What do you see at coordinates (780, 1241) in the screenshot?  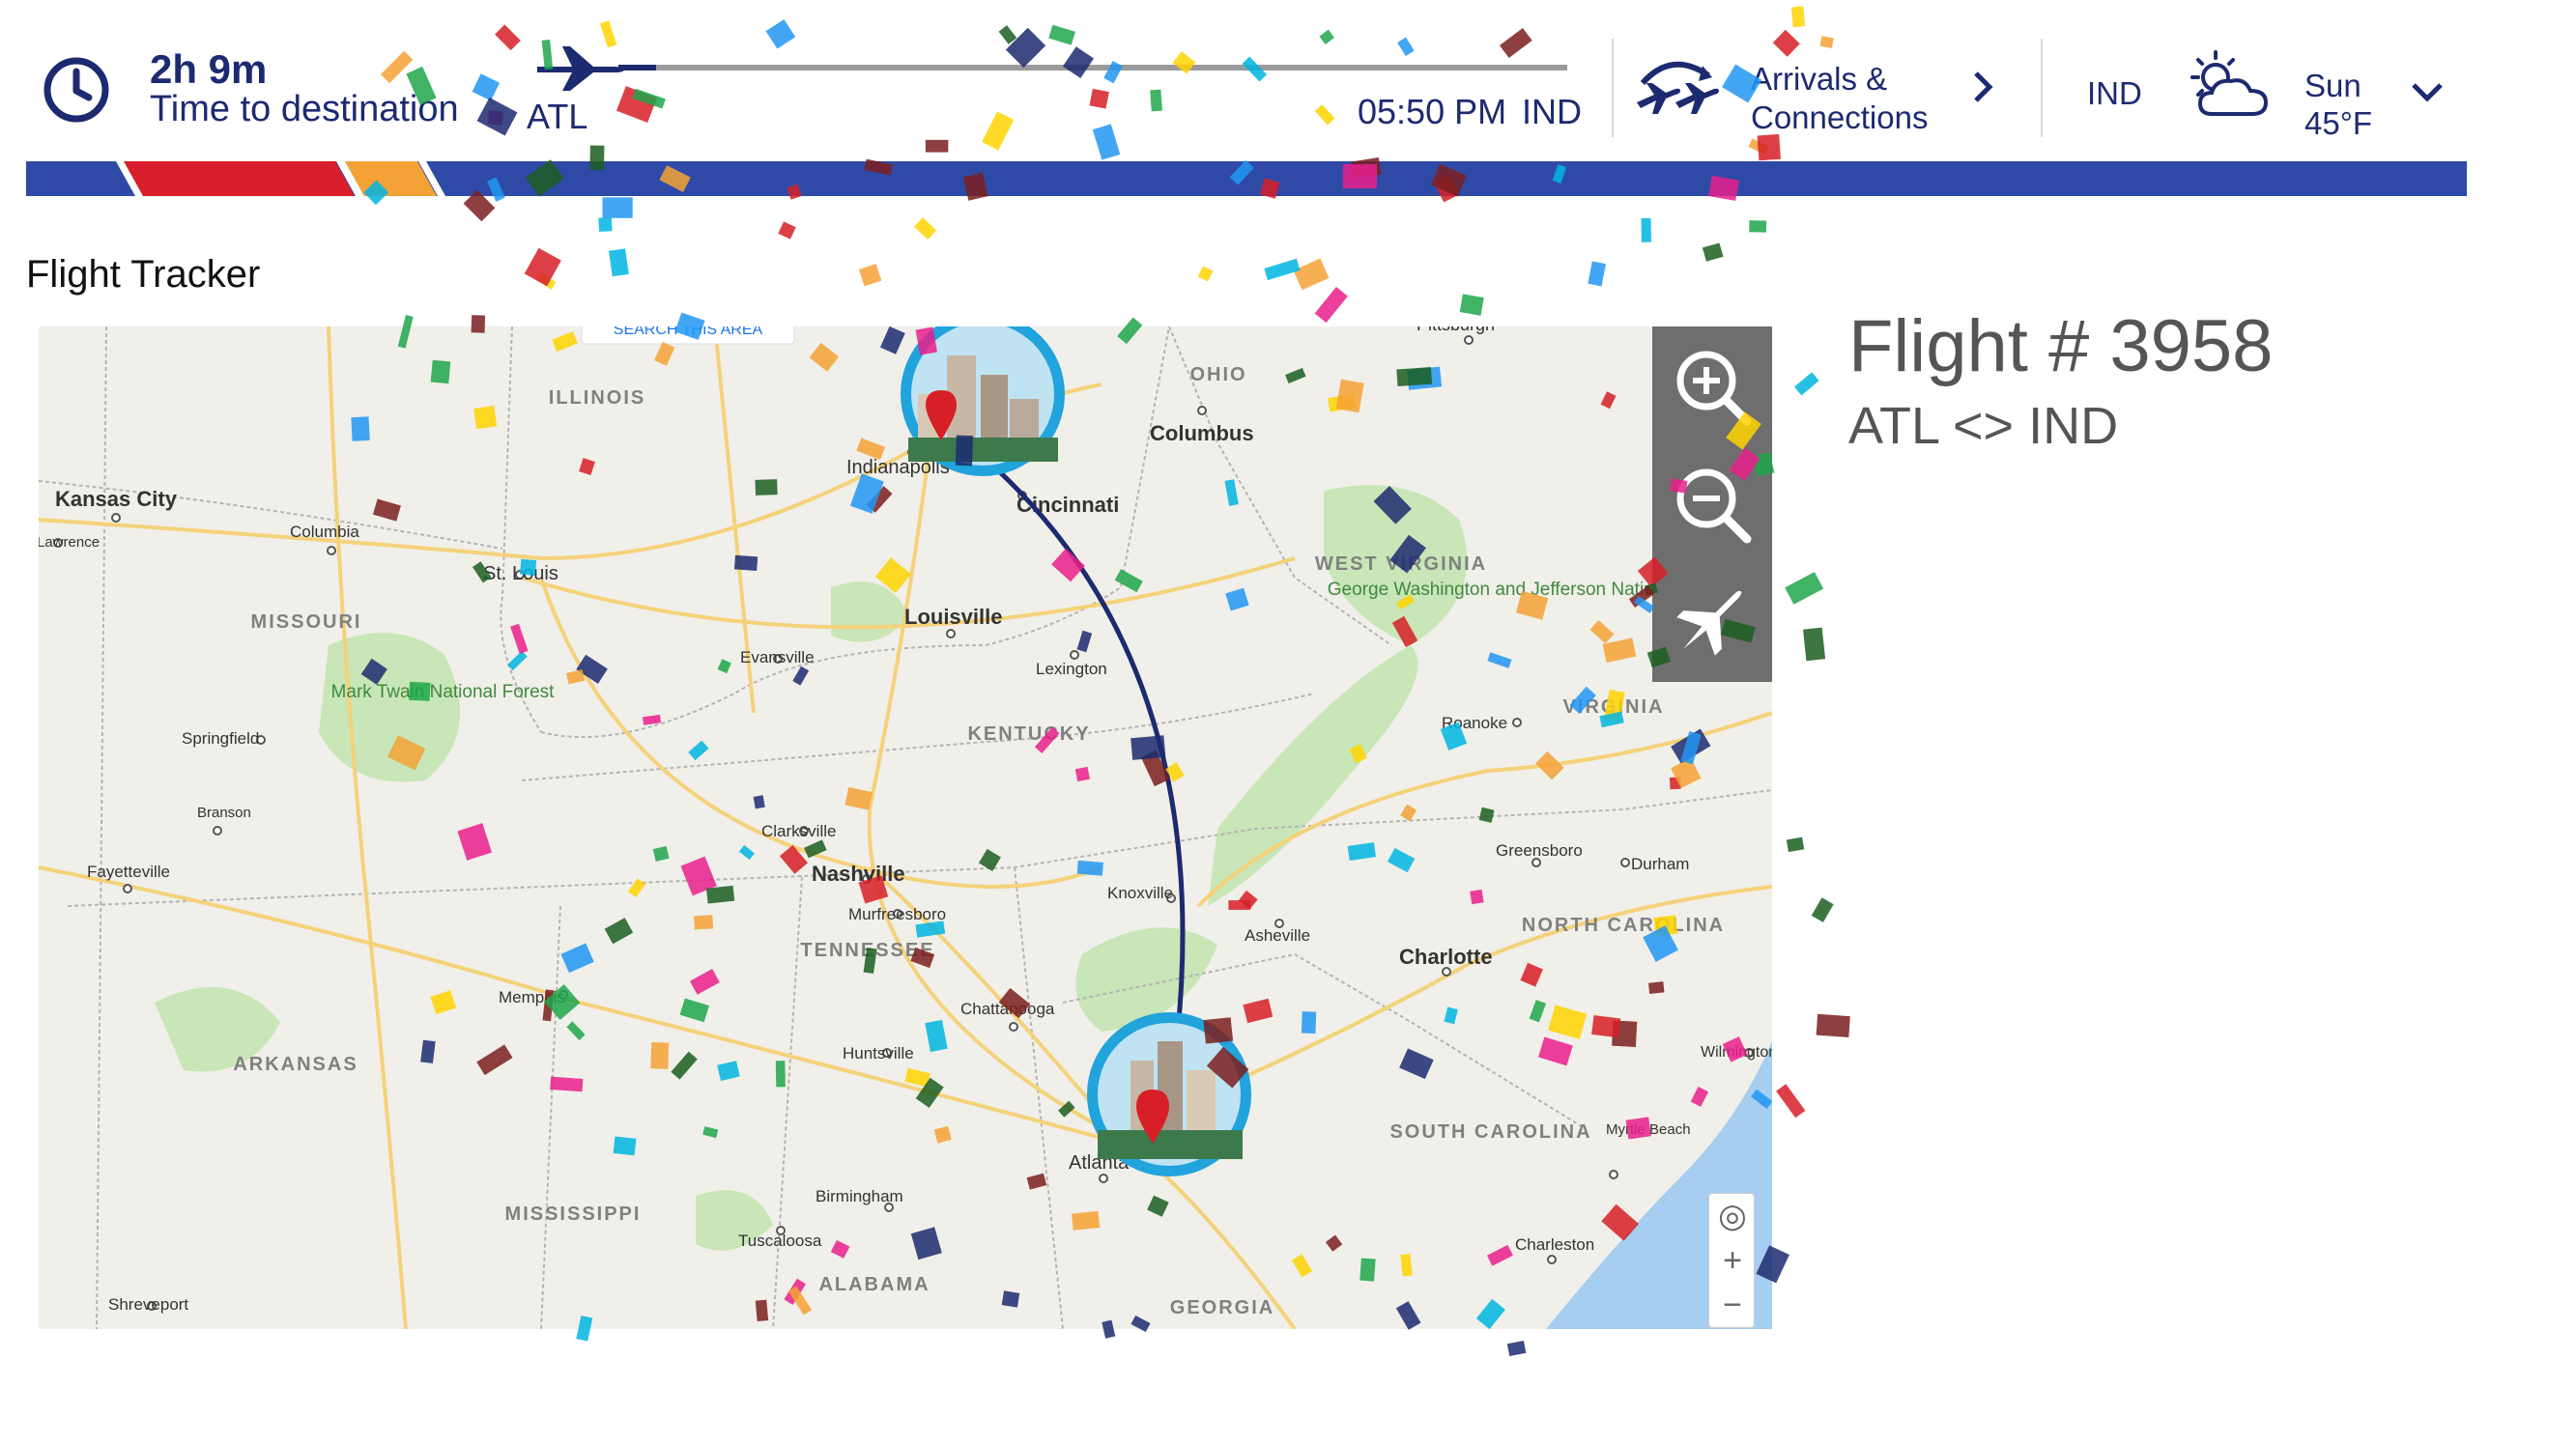 I see `city-label: Tuscaloosa` at bounding box center [780, 1241].